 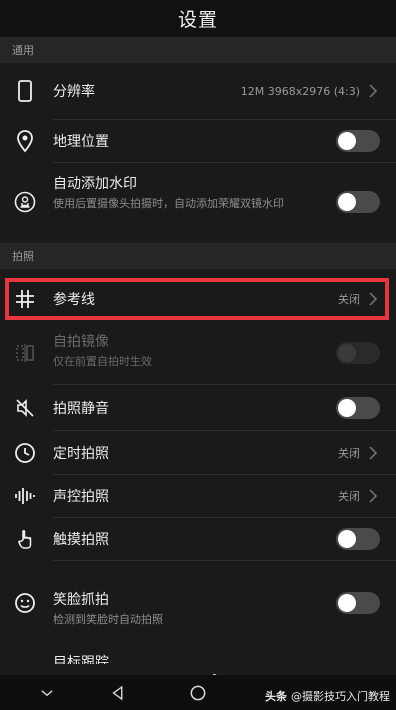 I want to click on setting-description: 仅在前置自拍时生效, so click(x=102, y=361).